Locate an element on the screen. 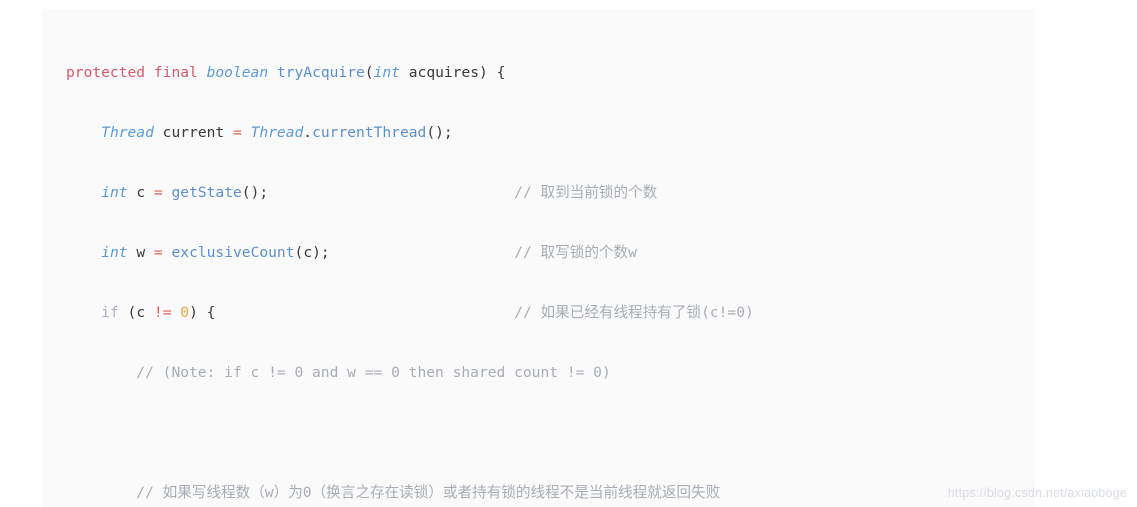 This screenshot has width=1137, height=507. code-line: int c = getState(); // 取到当前锁的个数 is located at coordinates (379, 192).